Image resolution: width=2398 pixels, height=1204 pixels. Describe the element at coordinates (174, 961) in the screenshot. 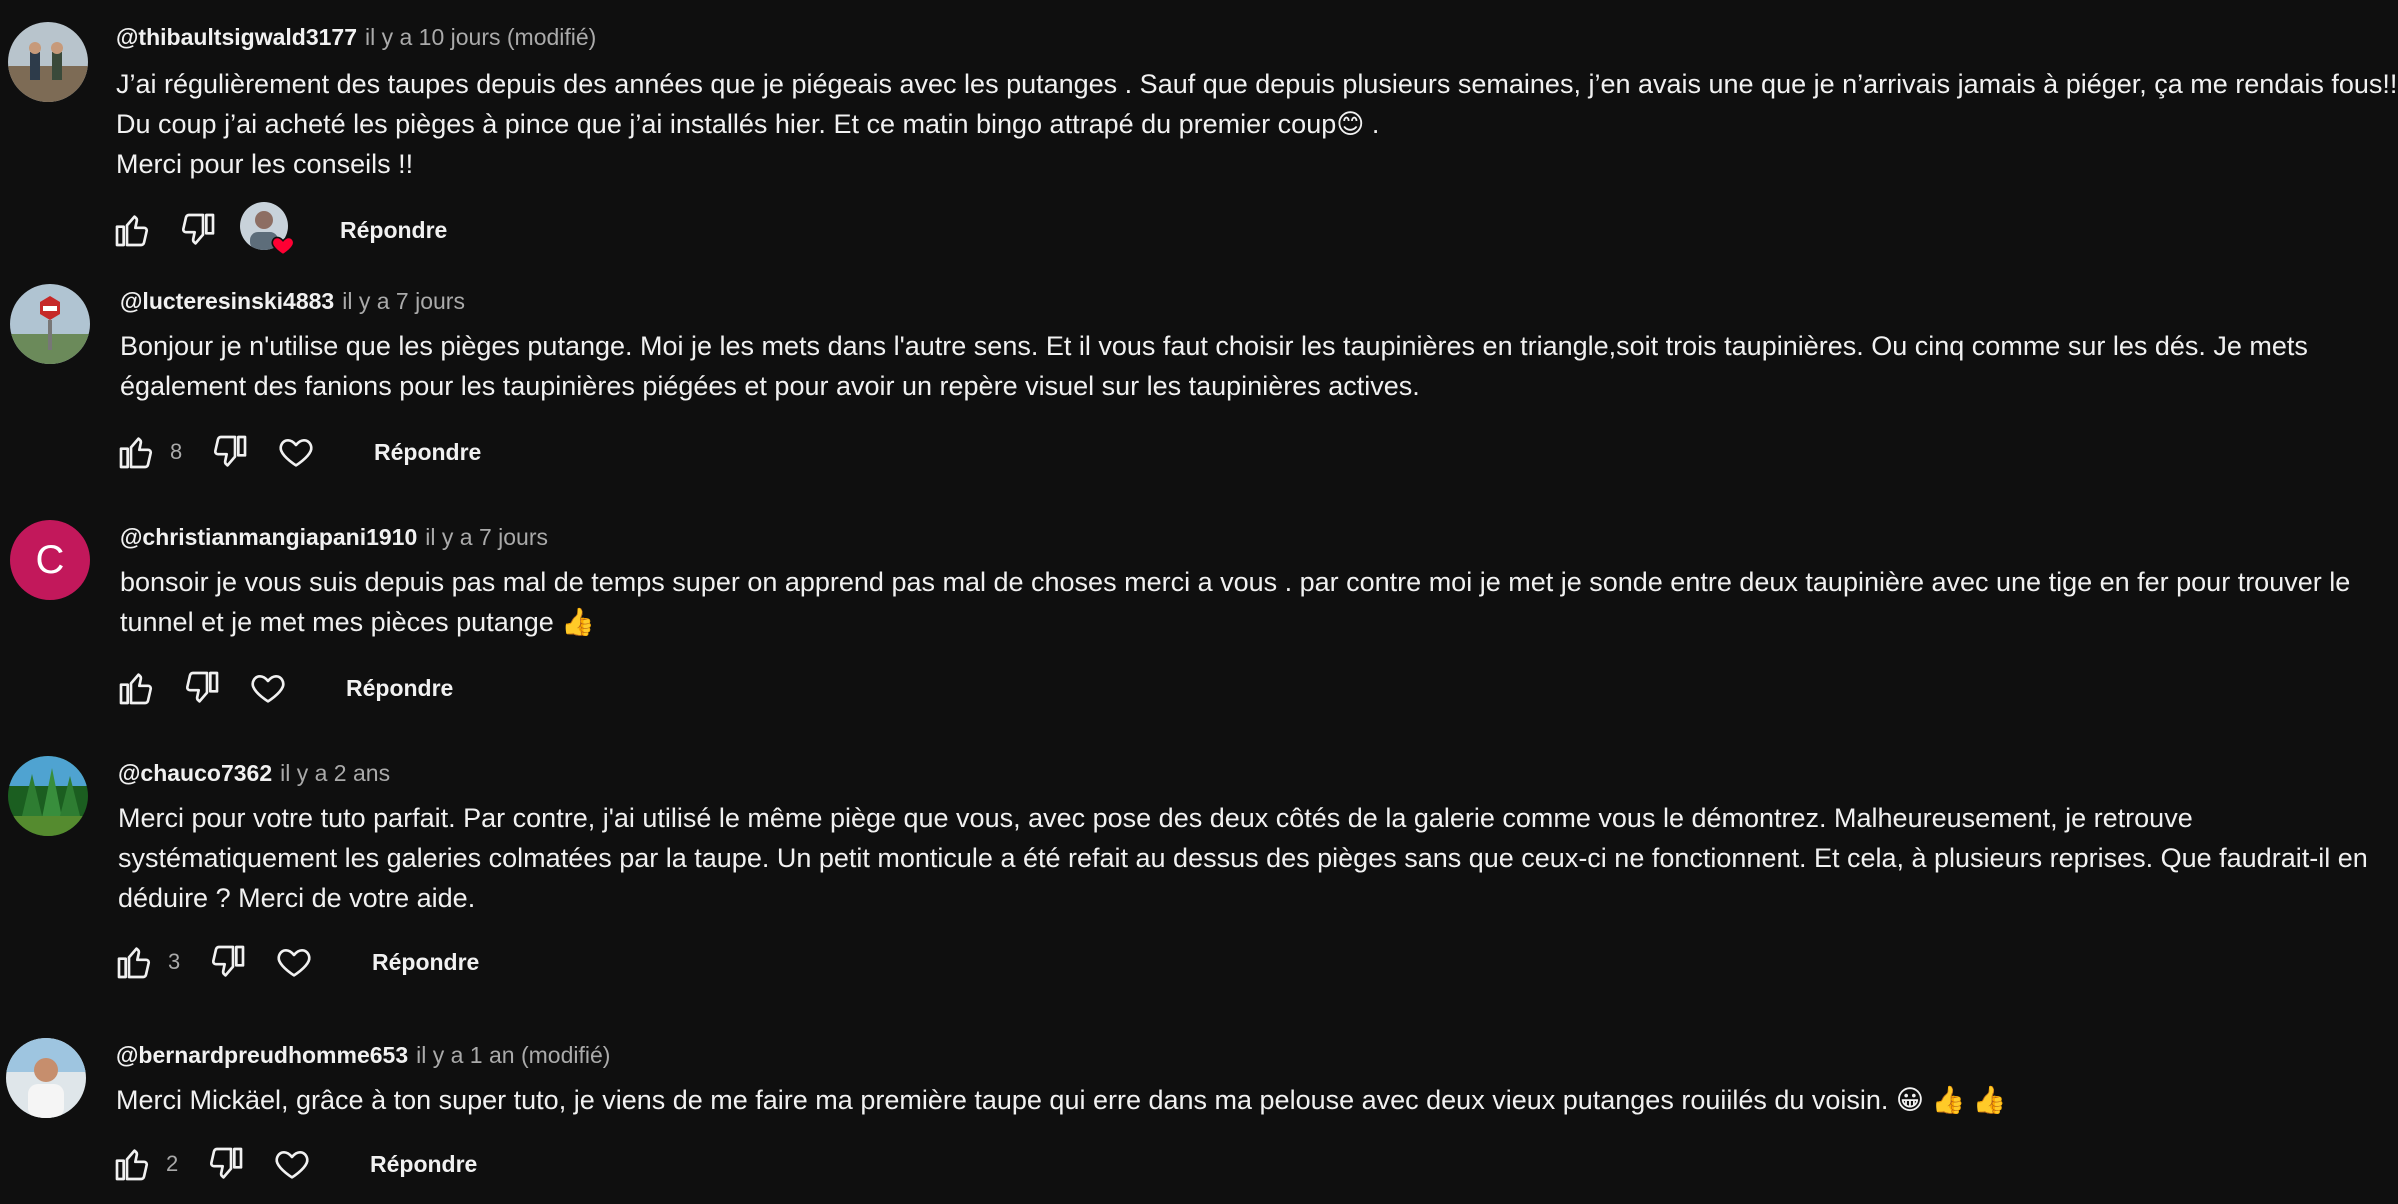

I see `like-count: 3` at that location.